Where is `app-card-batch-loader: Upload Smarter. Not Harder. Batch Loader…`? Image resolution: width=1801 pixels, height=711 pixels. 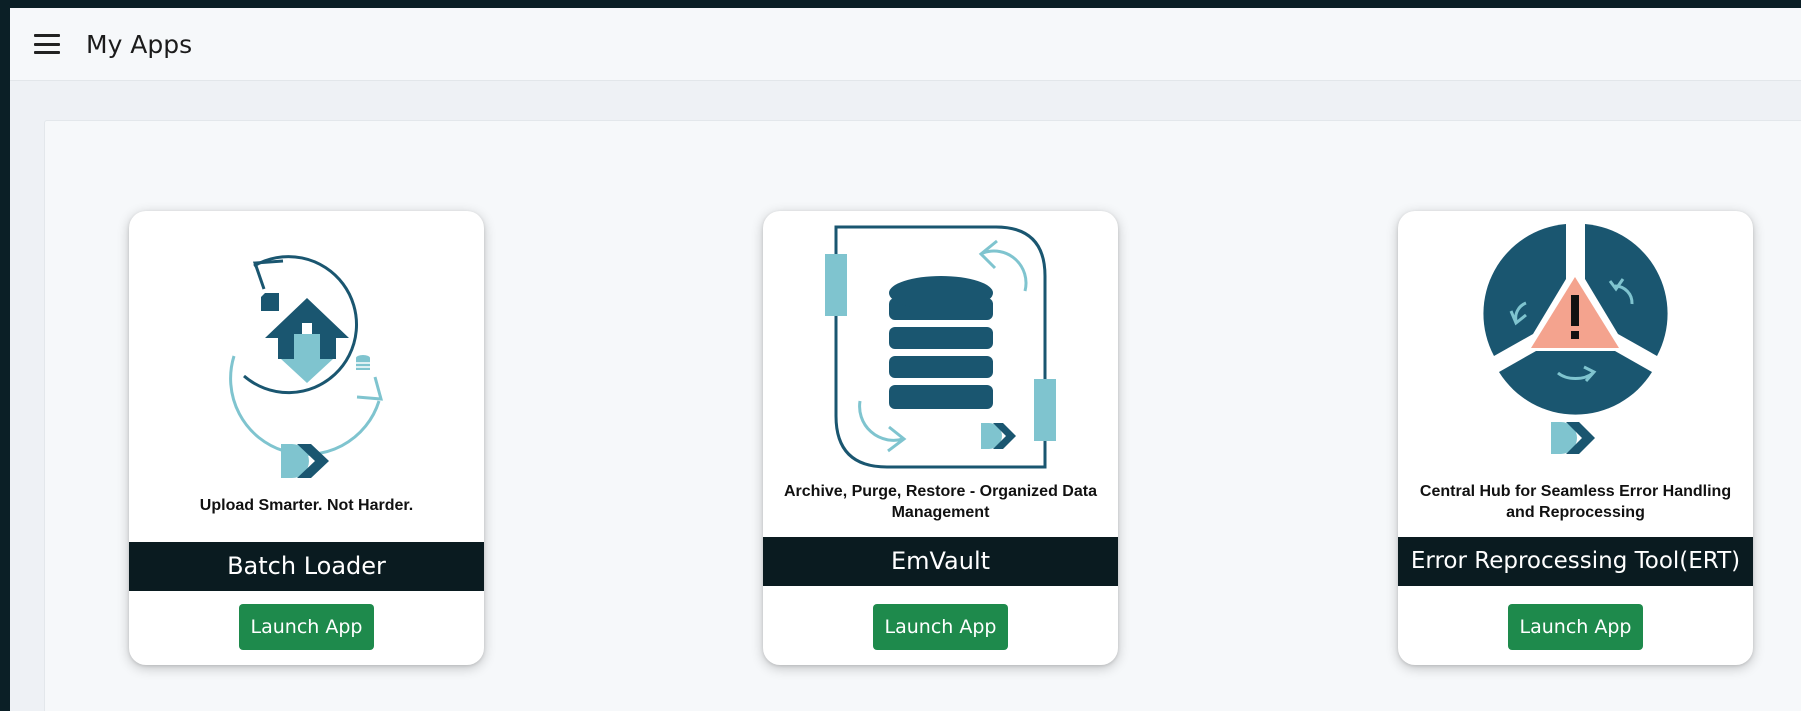
app-card-batch-loader: Upload Smarter. Not Harder. Batch Loader… is located at coordinates (306, 438).